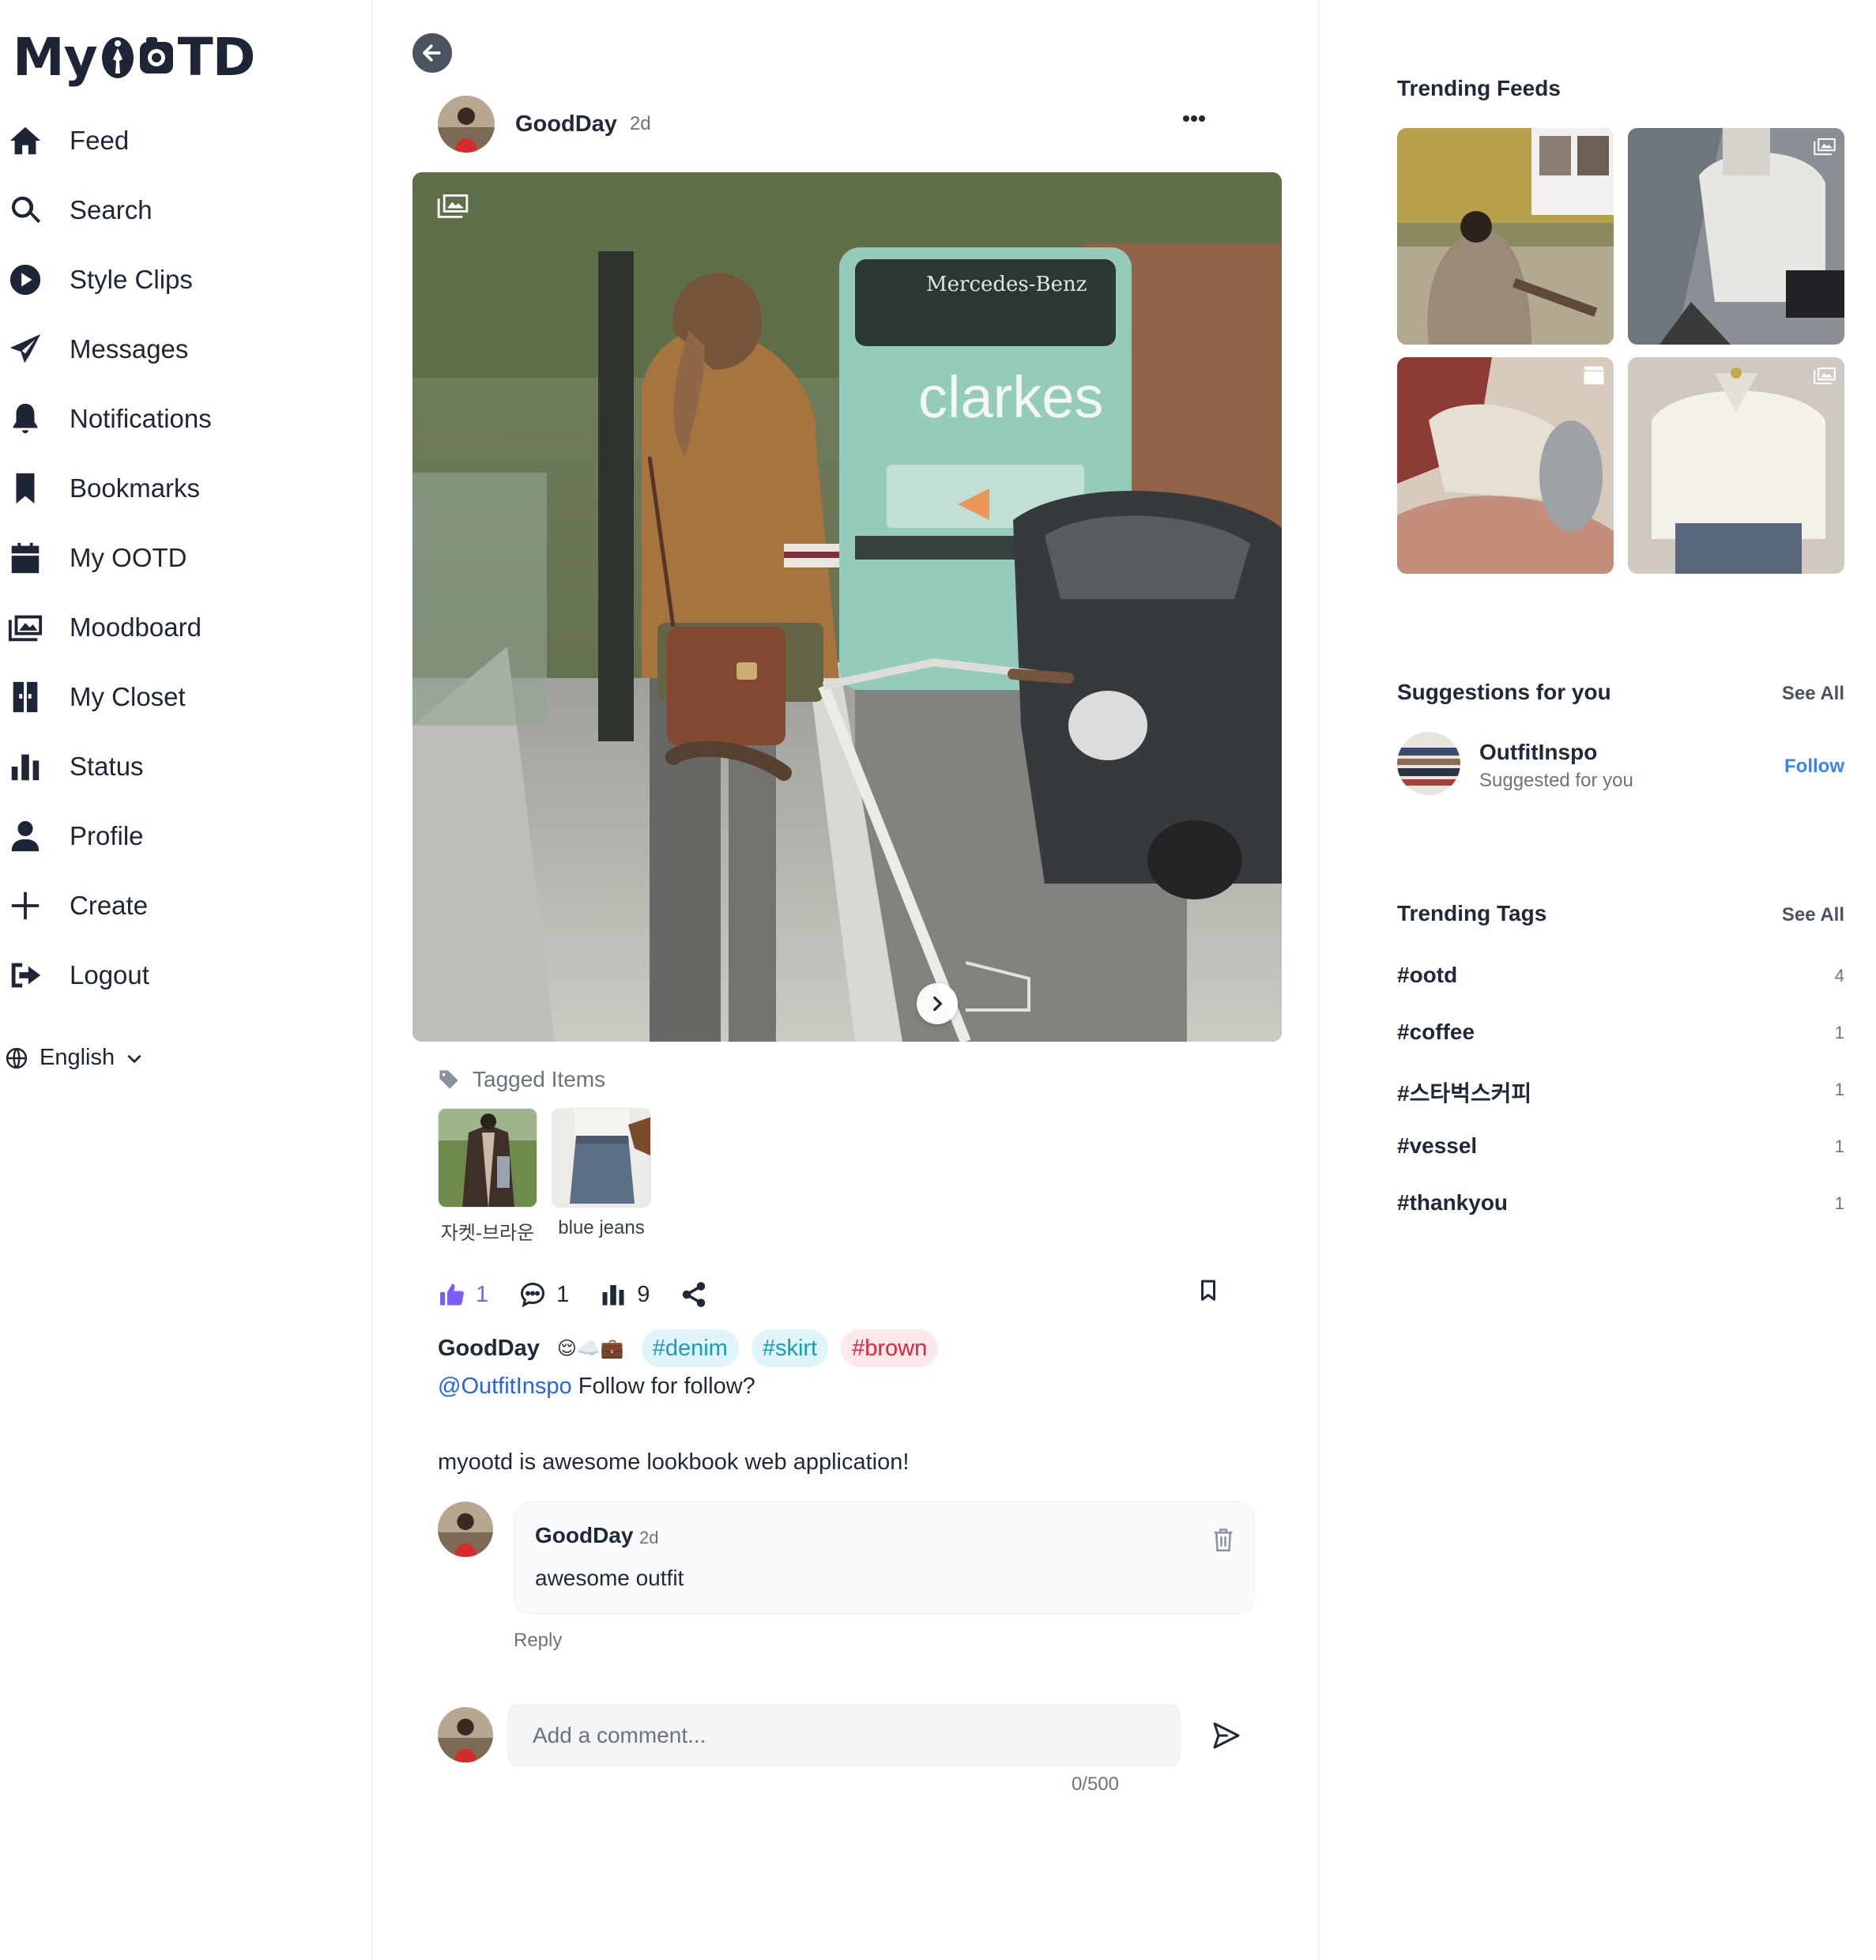 The height and width of the screenshot is (1960, 1876). Describe the element at coordinates (533, 1295) in the screenshot. I see `comment-bubble-icon` at that location.